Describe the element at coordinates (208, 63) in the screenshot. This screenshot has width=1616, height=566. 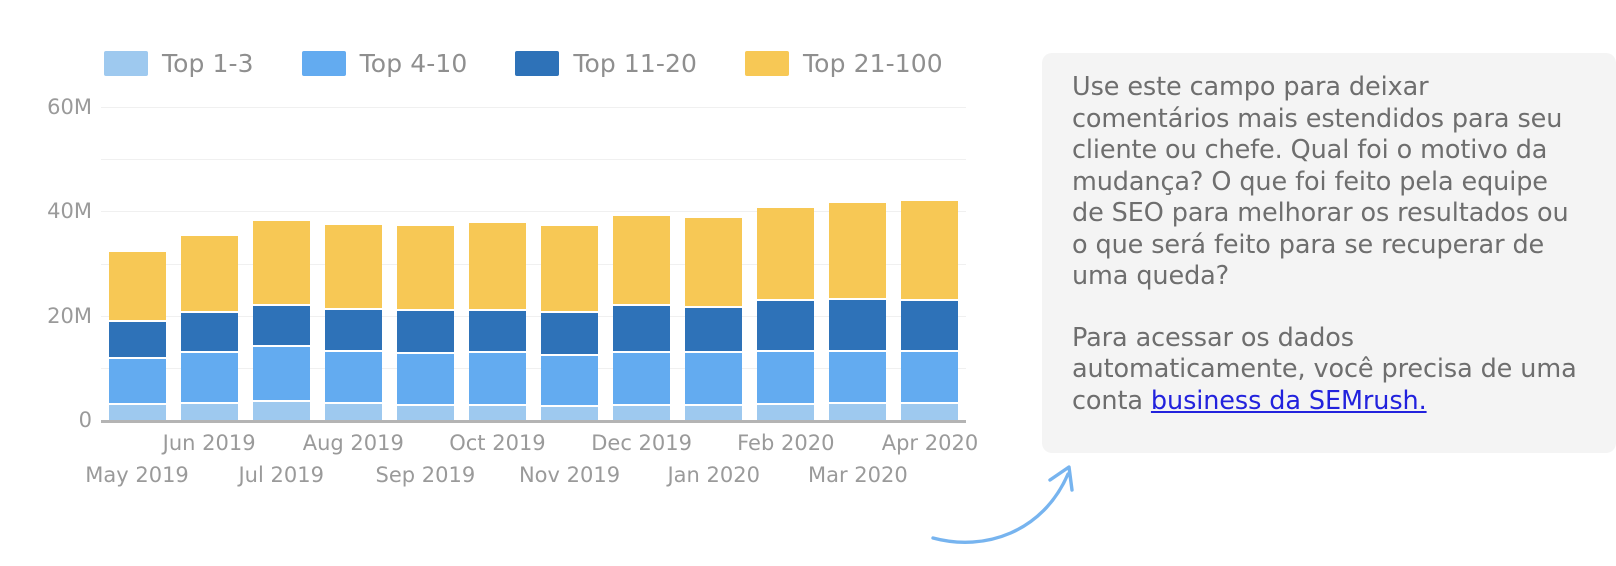
I see `legend-item-label: Top 1-3` at that location.